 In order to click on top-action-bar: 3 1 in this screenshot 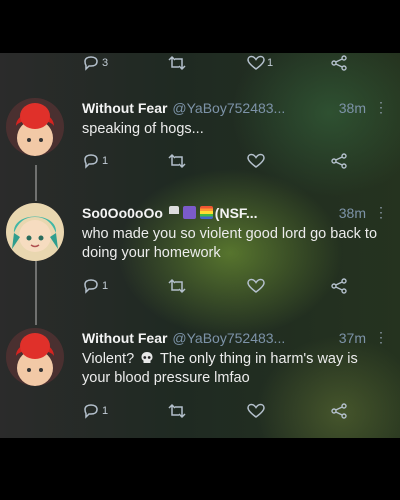, I will do `click(227, 66)`.